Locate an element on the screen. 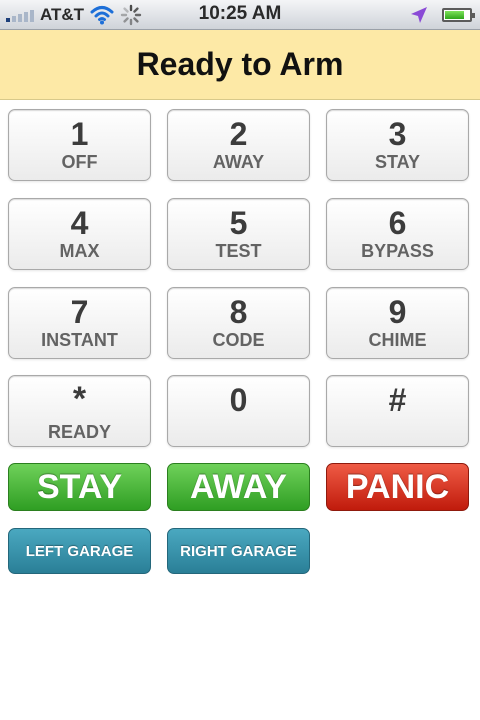 The width and height of the screenshot is (480, 720). key-label: READY is located at coordinates (79, 432).